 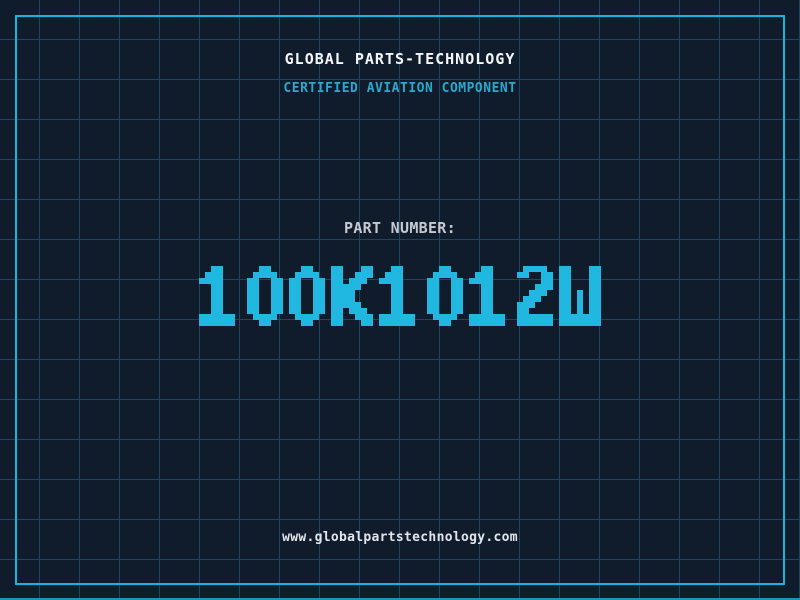 I want to click on part-number-display, so click(x=400, y=296).